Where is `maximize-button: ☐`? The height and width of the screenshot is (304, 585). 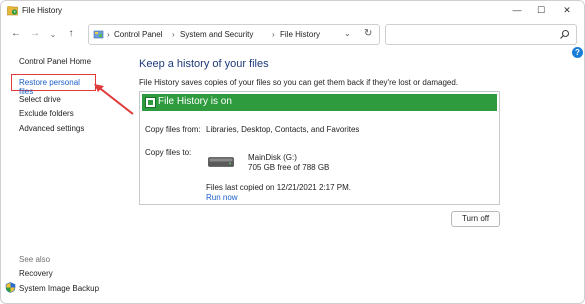
maximize-button: ☐ is located at coordinates (541, 10).